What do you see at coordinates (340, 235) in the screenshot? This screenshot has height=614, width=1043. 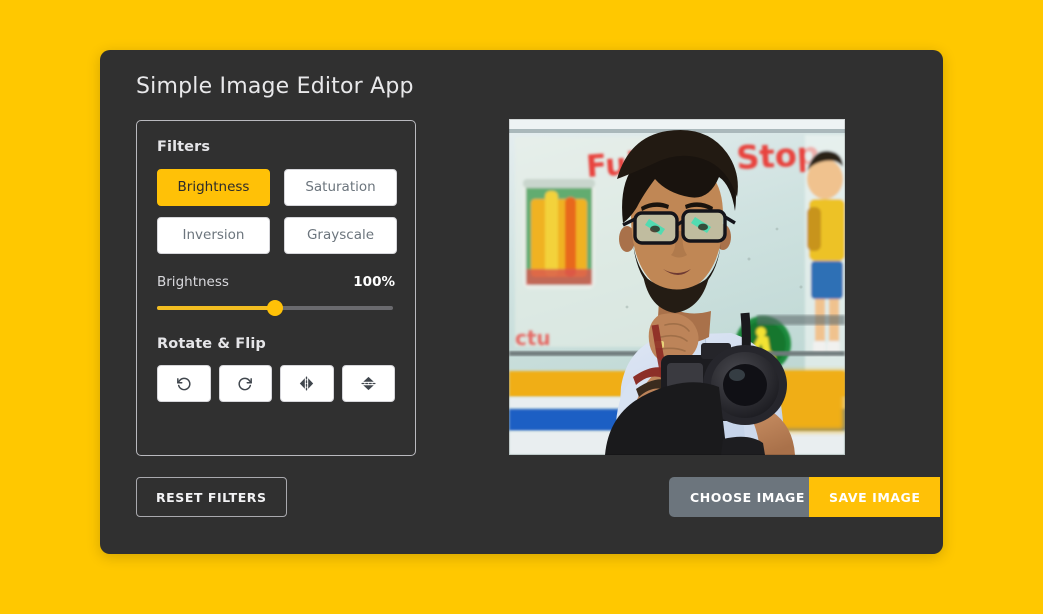 I see `filter-button-grayscale: Grayscale` at bounding box center [340, 235].